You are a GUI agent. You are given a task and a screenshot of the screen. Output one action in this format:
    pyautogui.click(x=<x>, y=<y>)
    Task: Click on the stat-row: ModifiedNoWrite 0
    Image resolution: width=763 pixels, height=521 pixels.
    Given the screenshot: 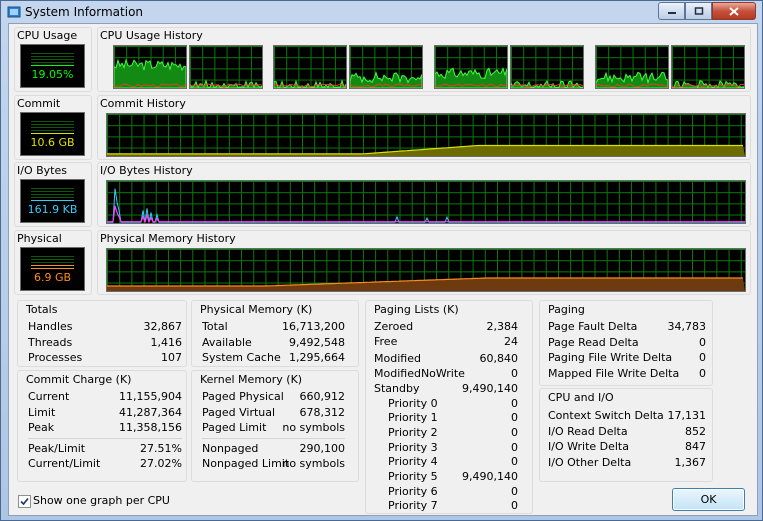 What is the action you would take?
    pyautogui.click(x=446, y=374)
    